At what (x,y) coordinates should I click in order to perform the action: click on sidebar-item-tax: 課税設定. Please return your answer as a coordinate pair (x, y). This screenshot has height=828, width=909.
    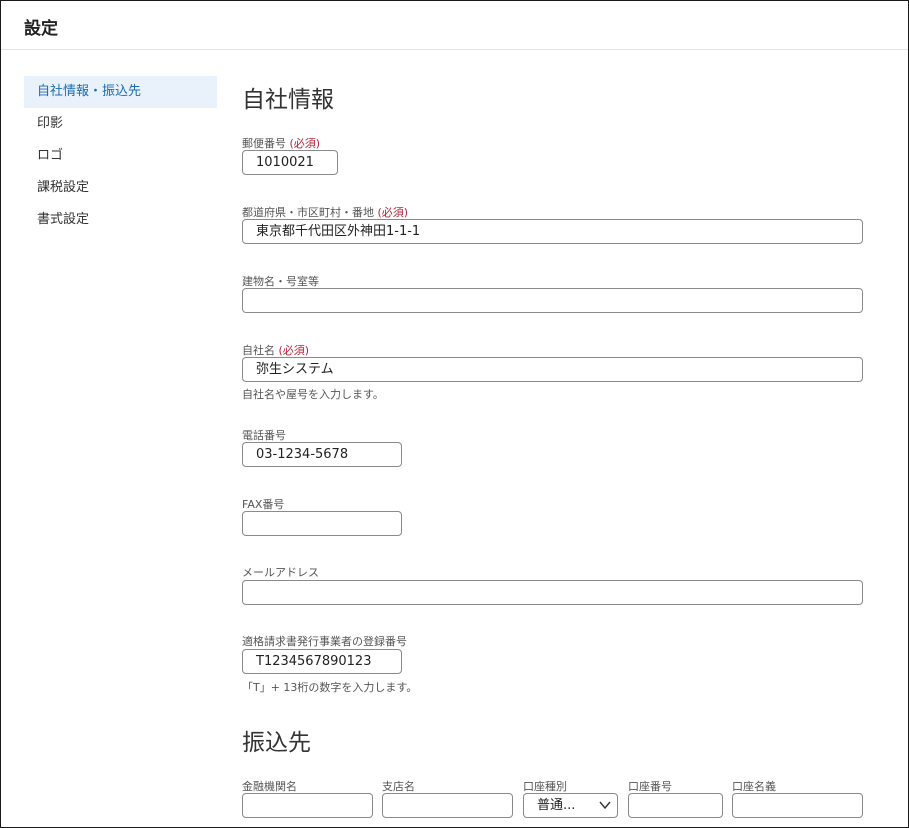
    Looking at the image, I should click on (120, 188).